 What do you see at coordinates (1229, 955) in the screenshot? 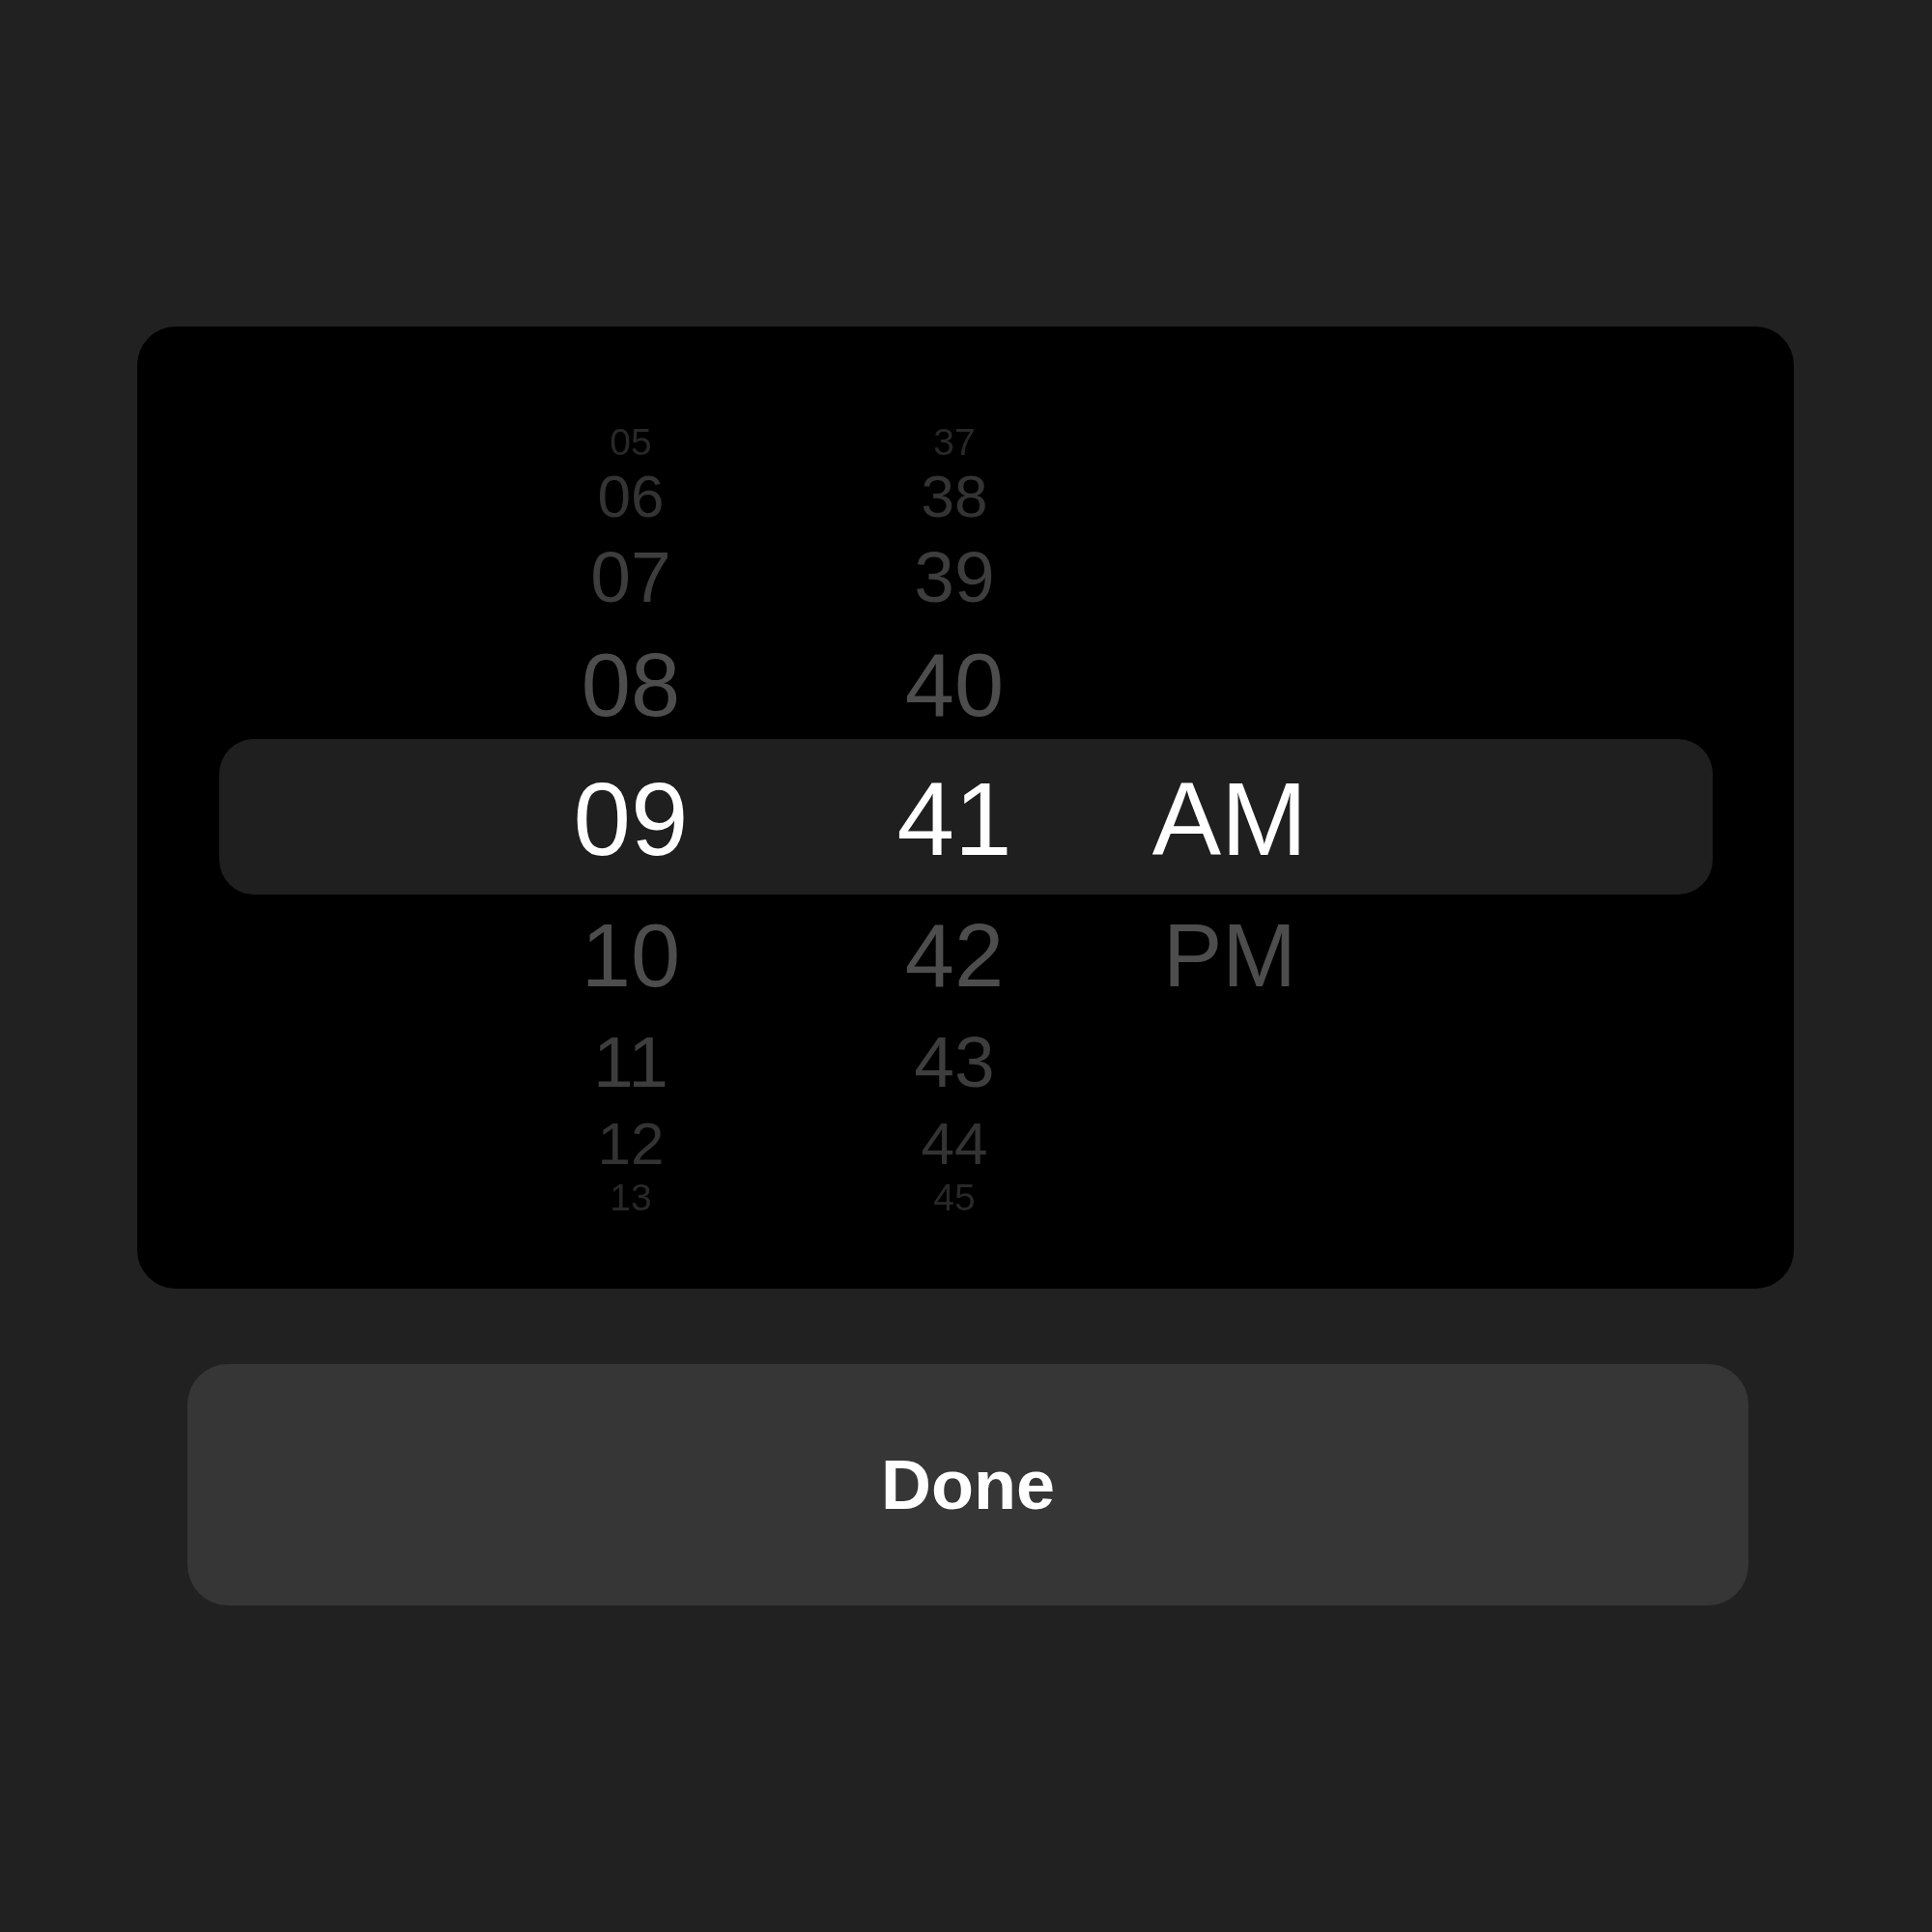
I see `picker-option: PM` at bounding box center [1229, 955].